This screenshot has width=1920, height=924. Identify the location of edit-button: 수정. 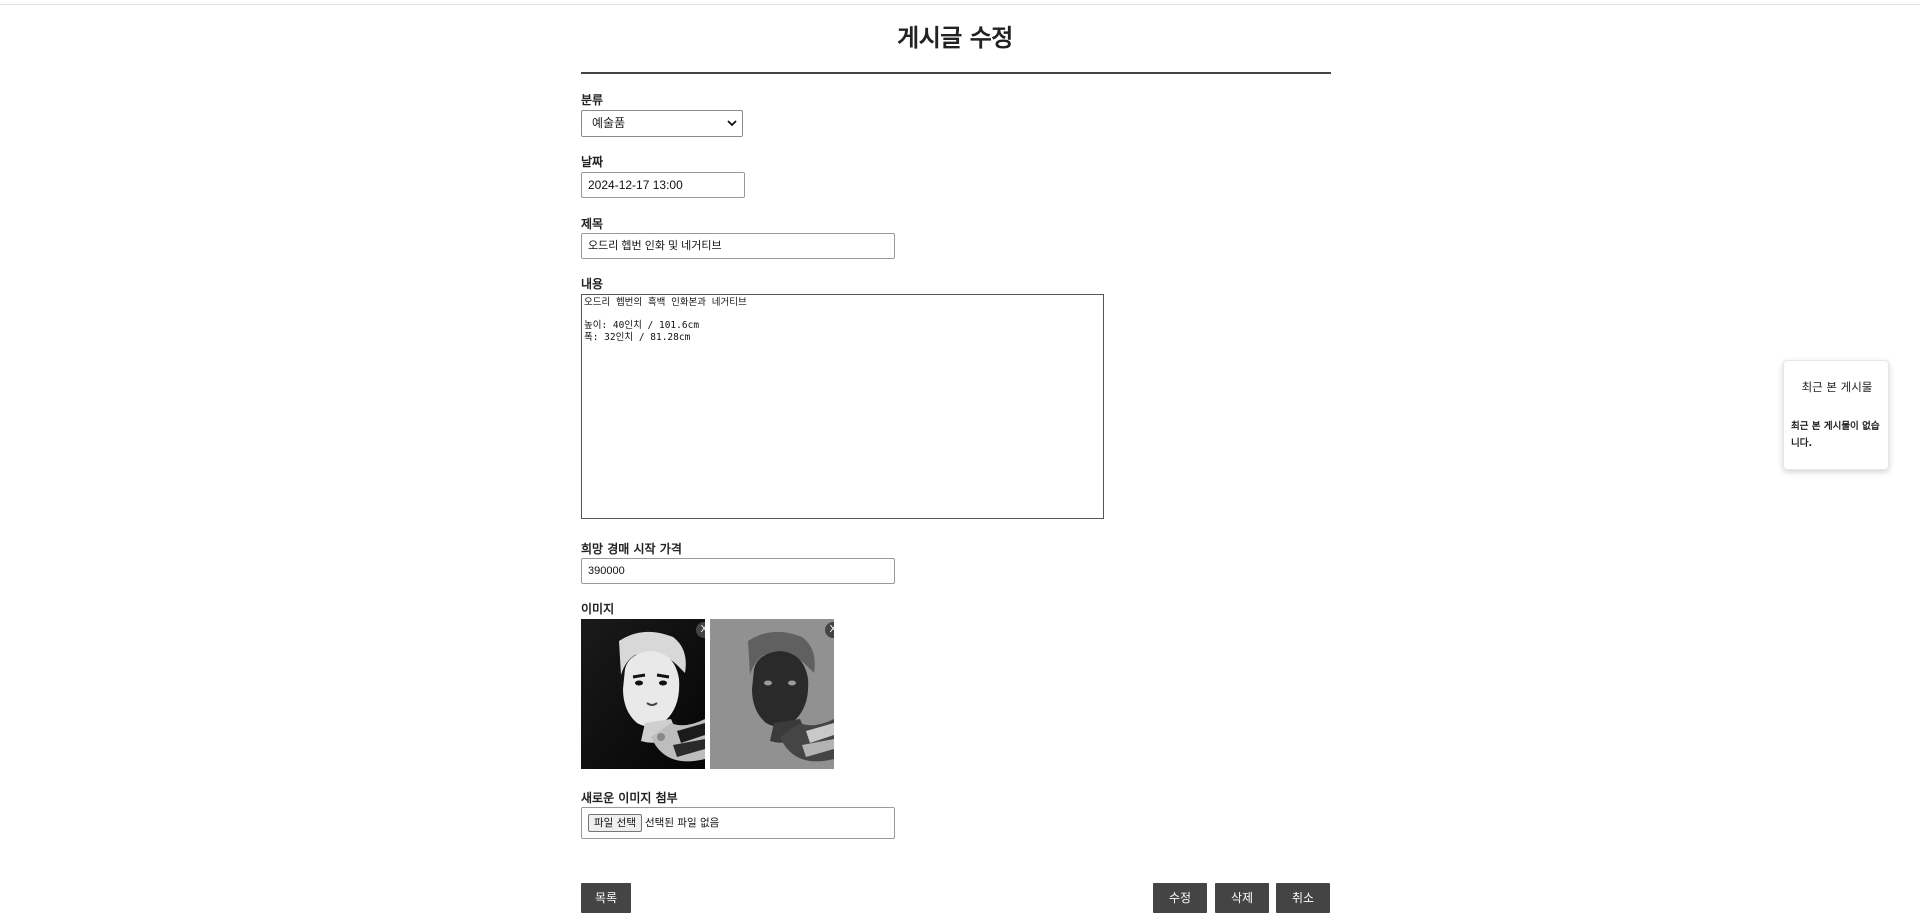
(1180, 898).